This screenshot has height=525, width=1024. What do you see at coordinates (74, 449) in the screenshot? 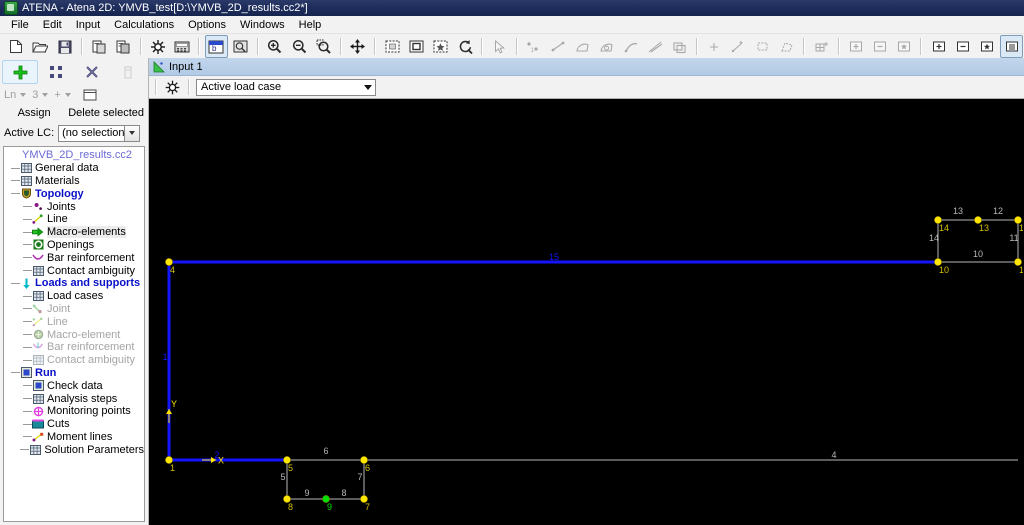
I see `tree-item-solution-parameters: Solution Parameters` at bounding box center [74, 449].